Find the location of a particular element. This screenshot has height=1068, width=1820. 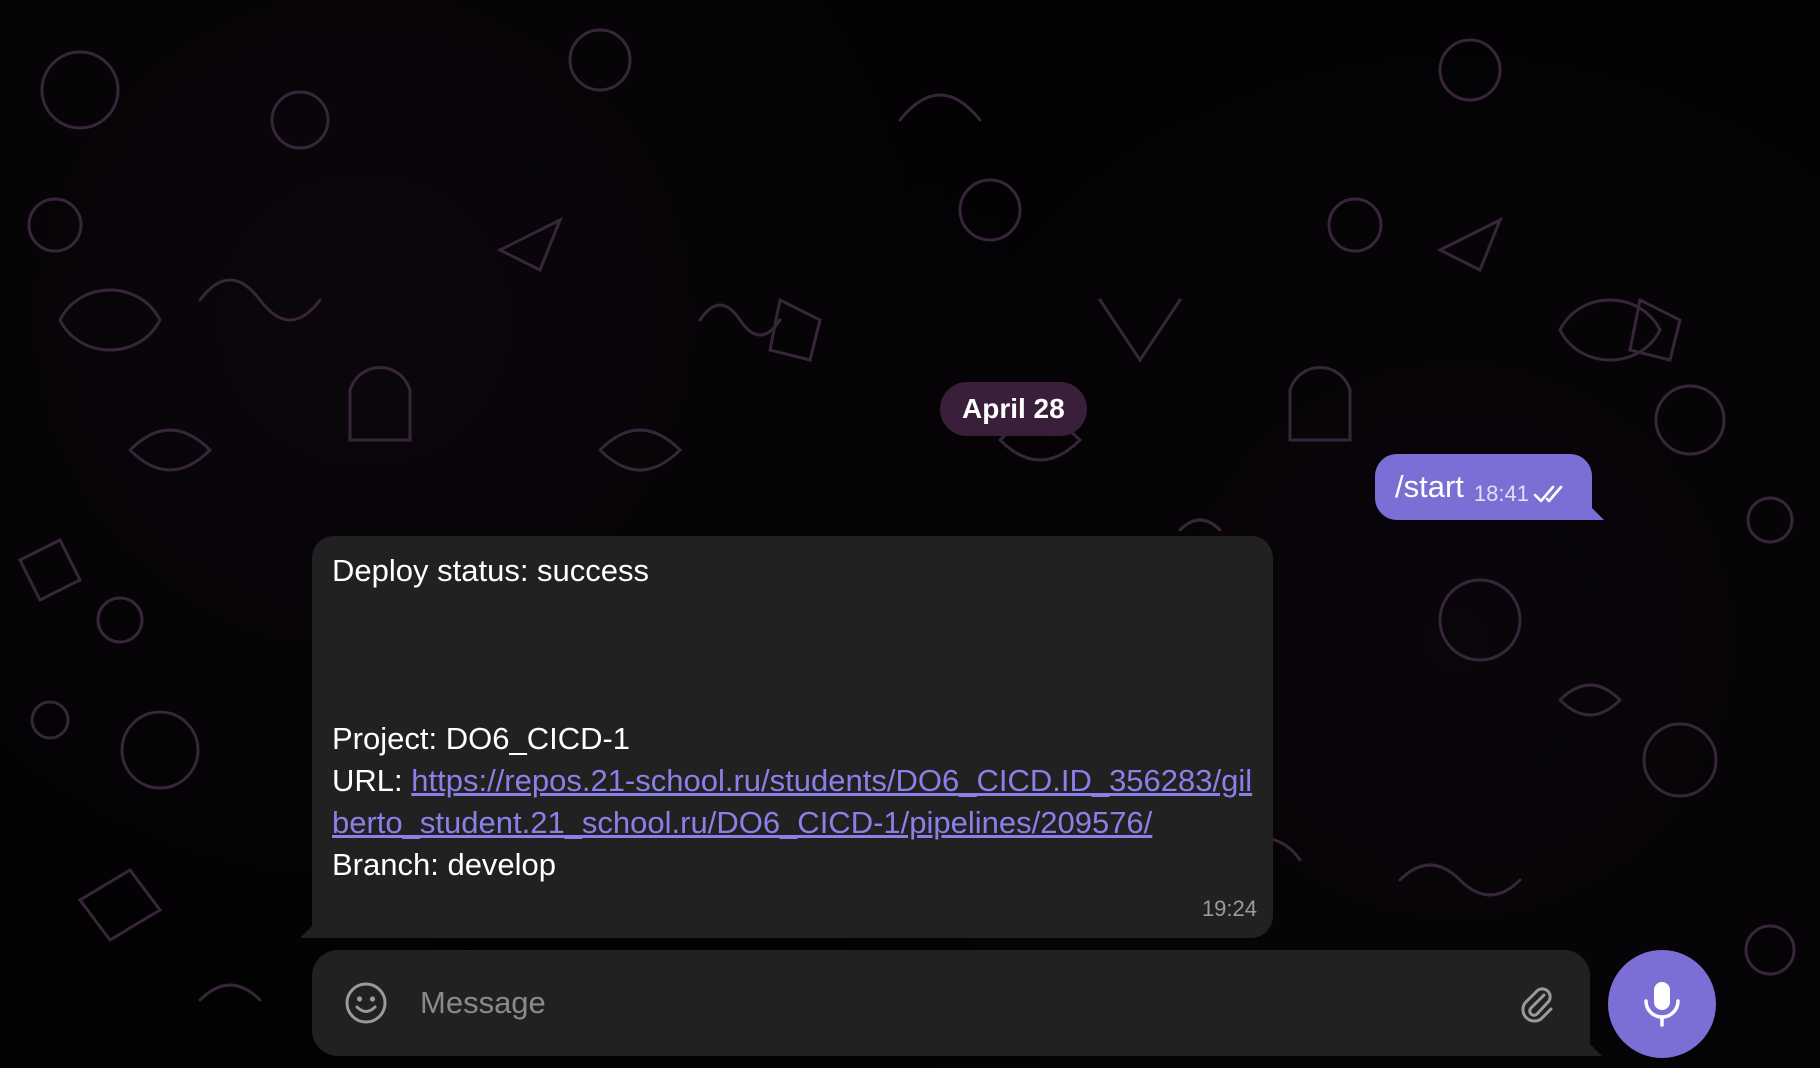

outgoing-message-meta: 18:41 is located at coordinates (1520, 494).